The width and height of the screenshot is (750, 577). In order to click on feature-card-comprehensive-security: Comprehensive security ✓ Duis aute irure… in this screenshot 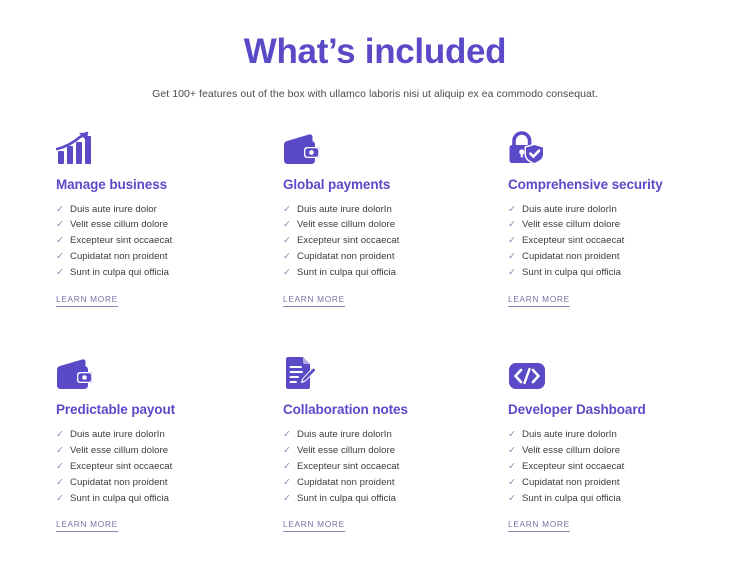, I will do `click(609, 217)`.